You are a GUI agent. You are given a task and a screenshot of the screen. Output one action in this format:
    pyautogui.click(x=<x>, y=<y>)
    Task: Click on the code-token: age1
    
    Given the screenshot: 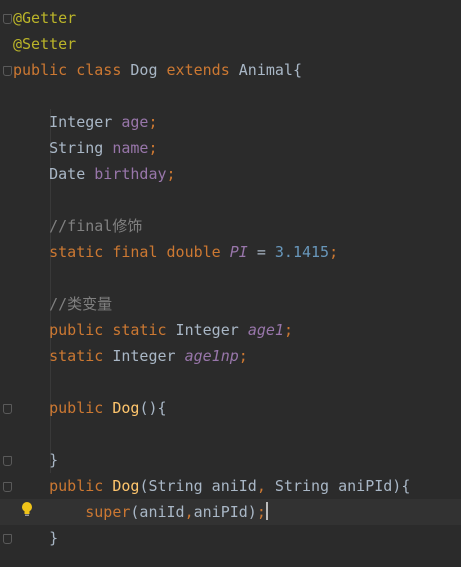 What is the action you would take?
    pyautogui.click(x=265, y=330)
    